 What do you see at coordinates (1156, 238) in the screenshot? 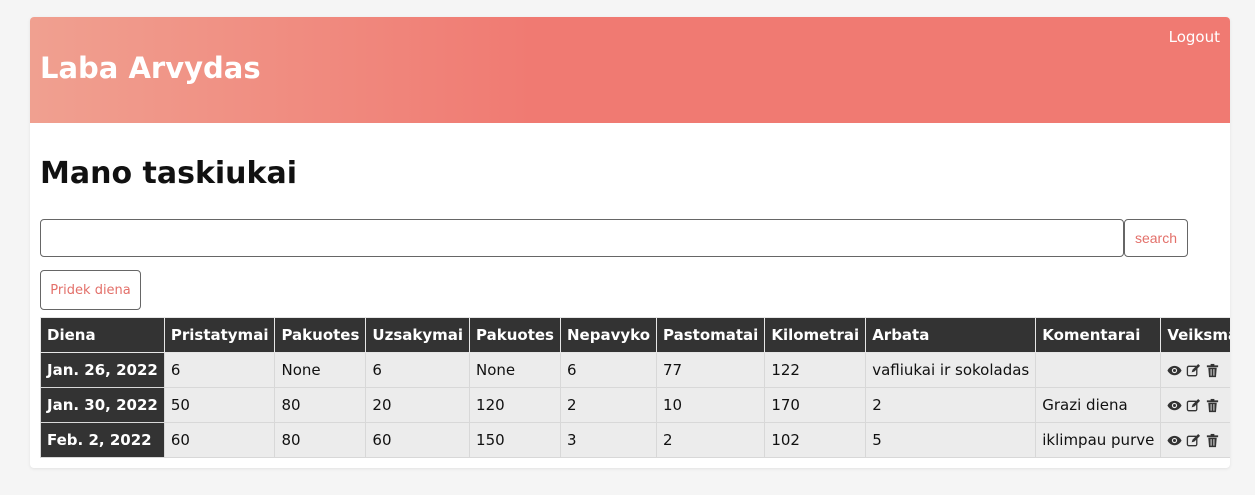
I see `search-button: search` at bounding box center [1156, 238].